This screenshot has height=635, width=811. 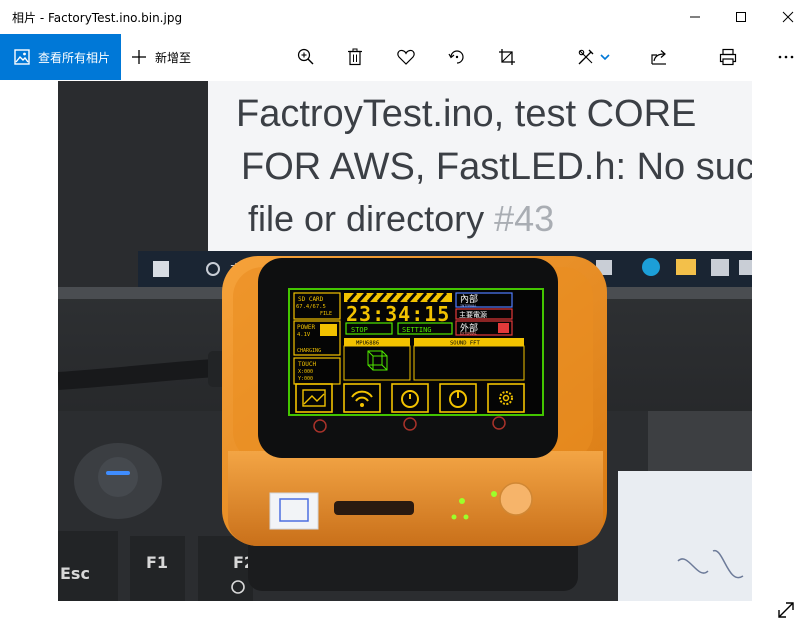 What do you see at coordinates (97, 18) in the screenshot?
I see `window-title: 相片 - FactoryTest.ino.bin.jpg` at bounding box center [97, 18].